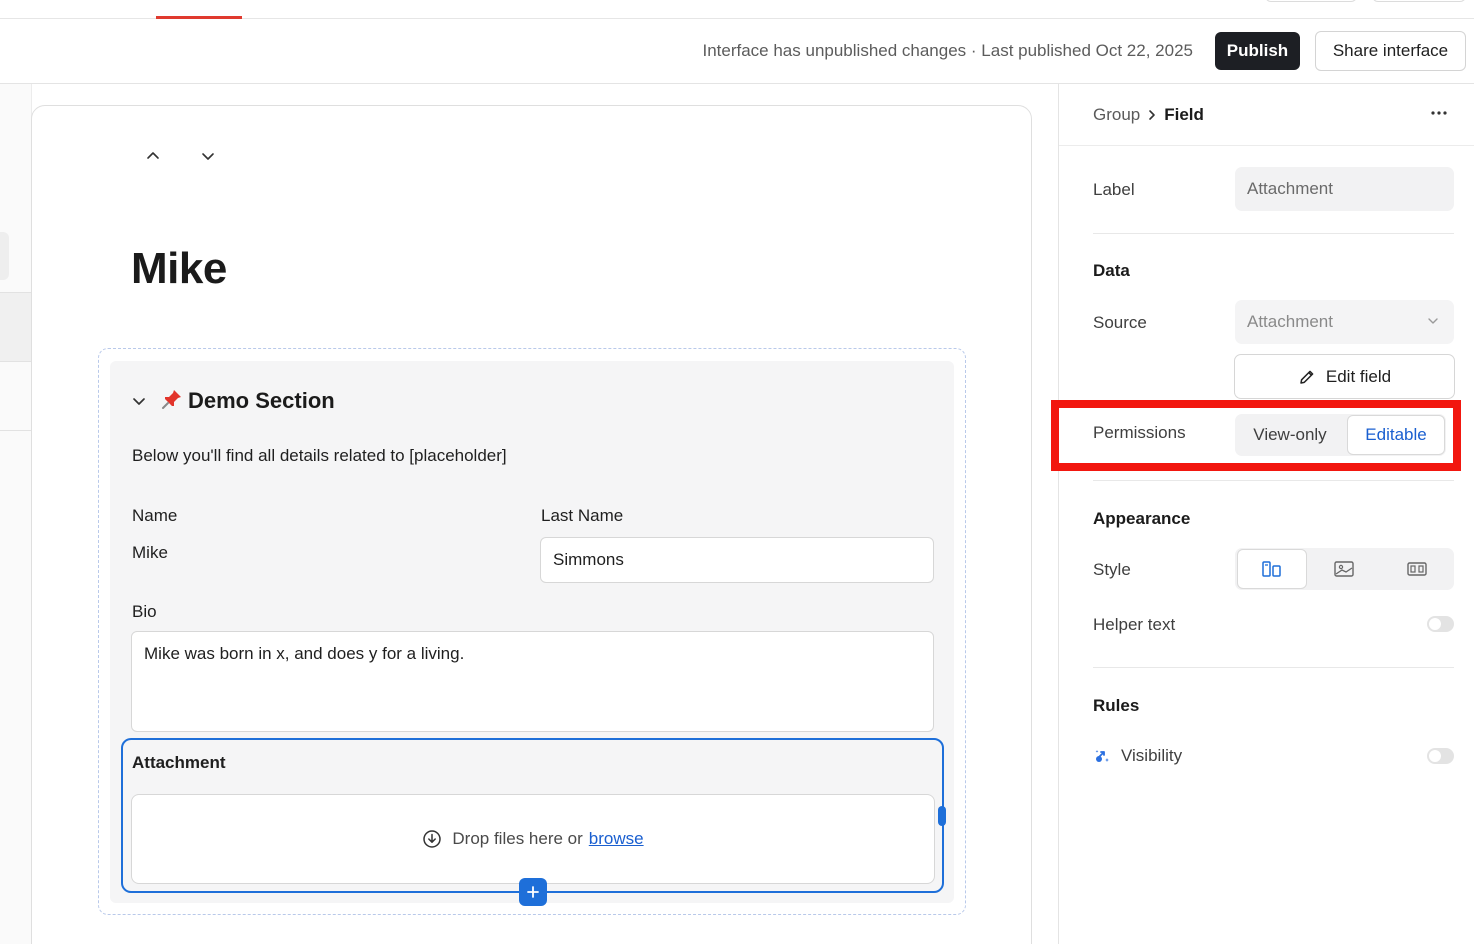 Image resolution: width=1474 pixels, height=944 pixels. I want to click on last-name-input: Simmons, so click(737, 560).